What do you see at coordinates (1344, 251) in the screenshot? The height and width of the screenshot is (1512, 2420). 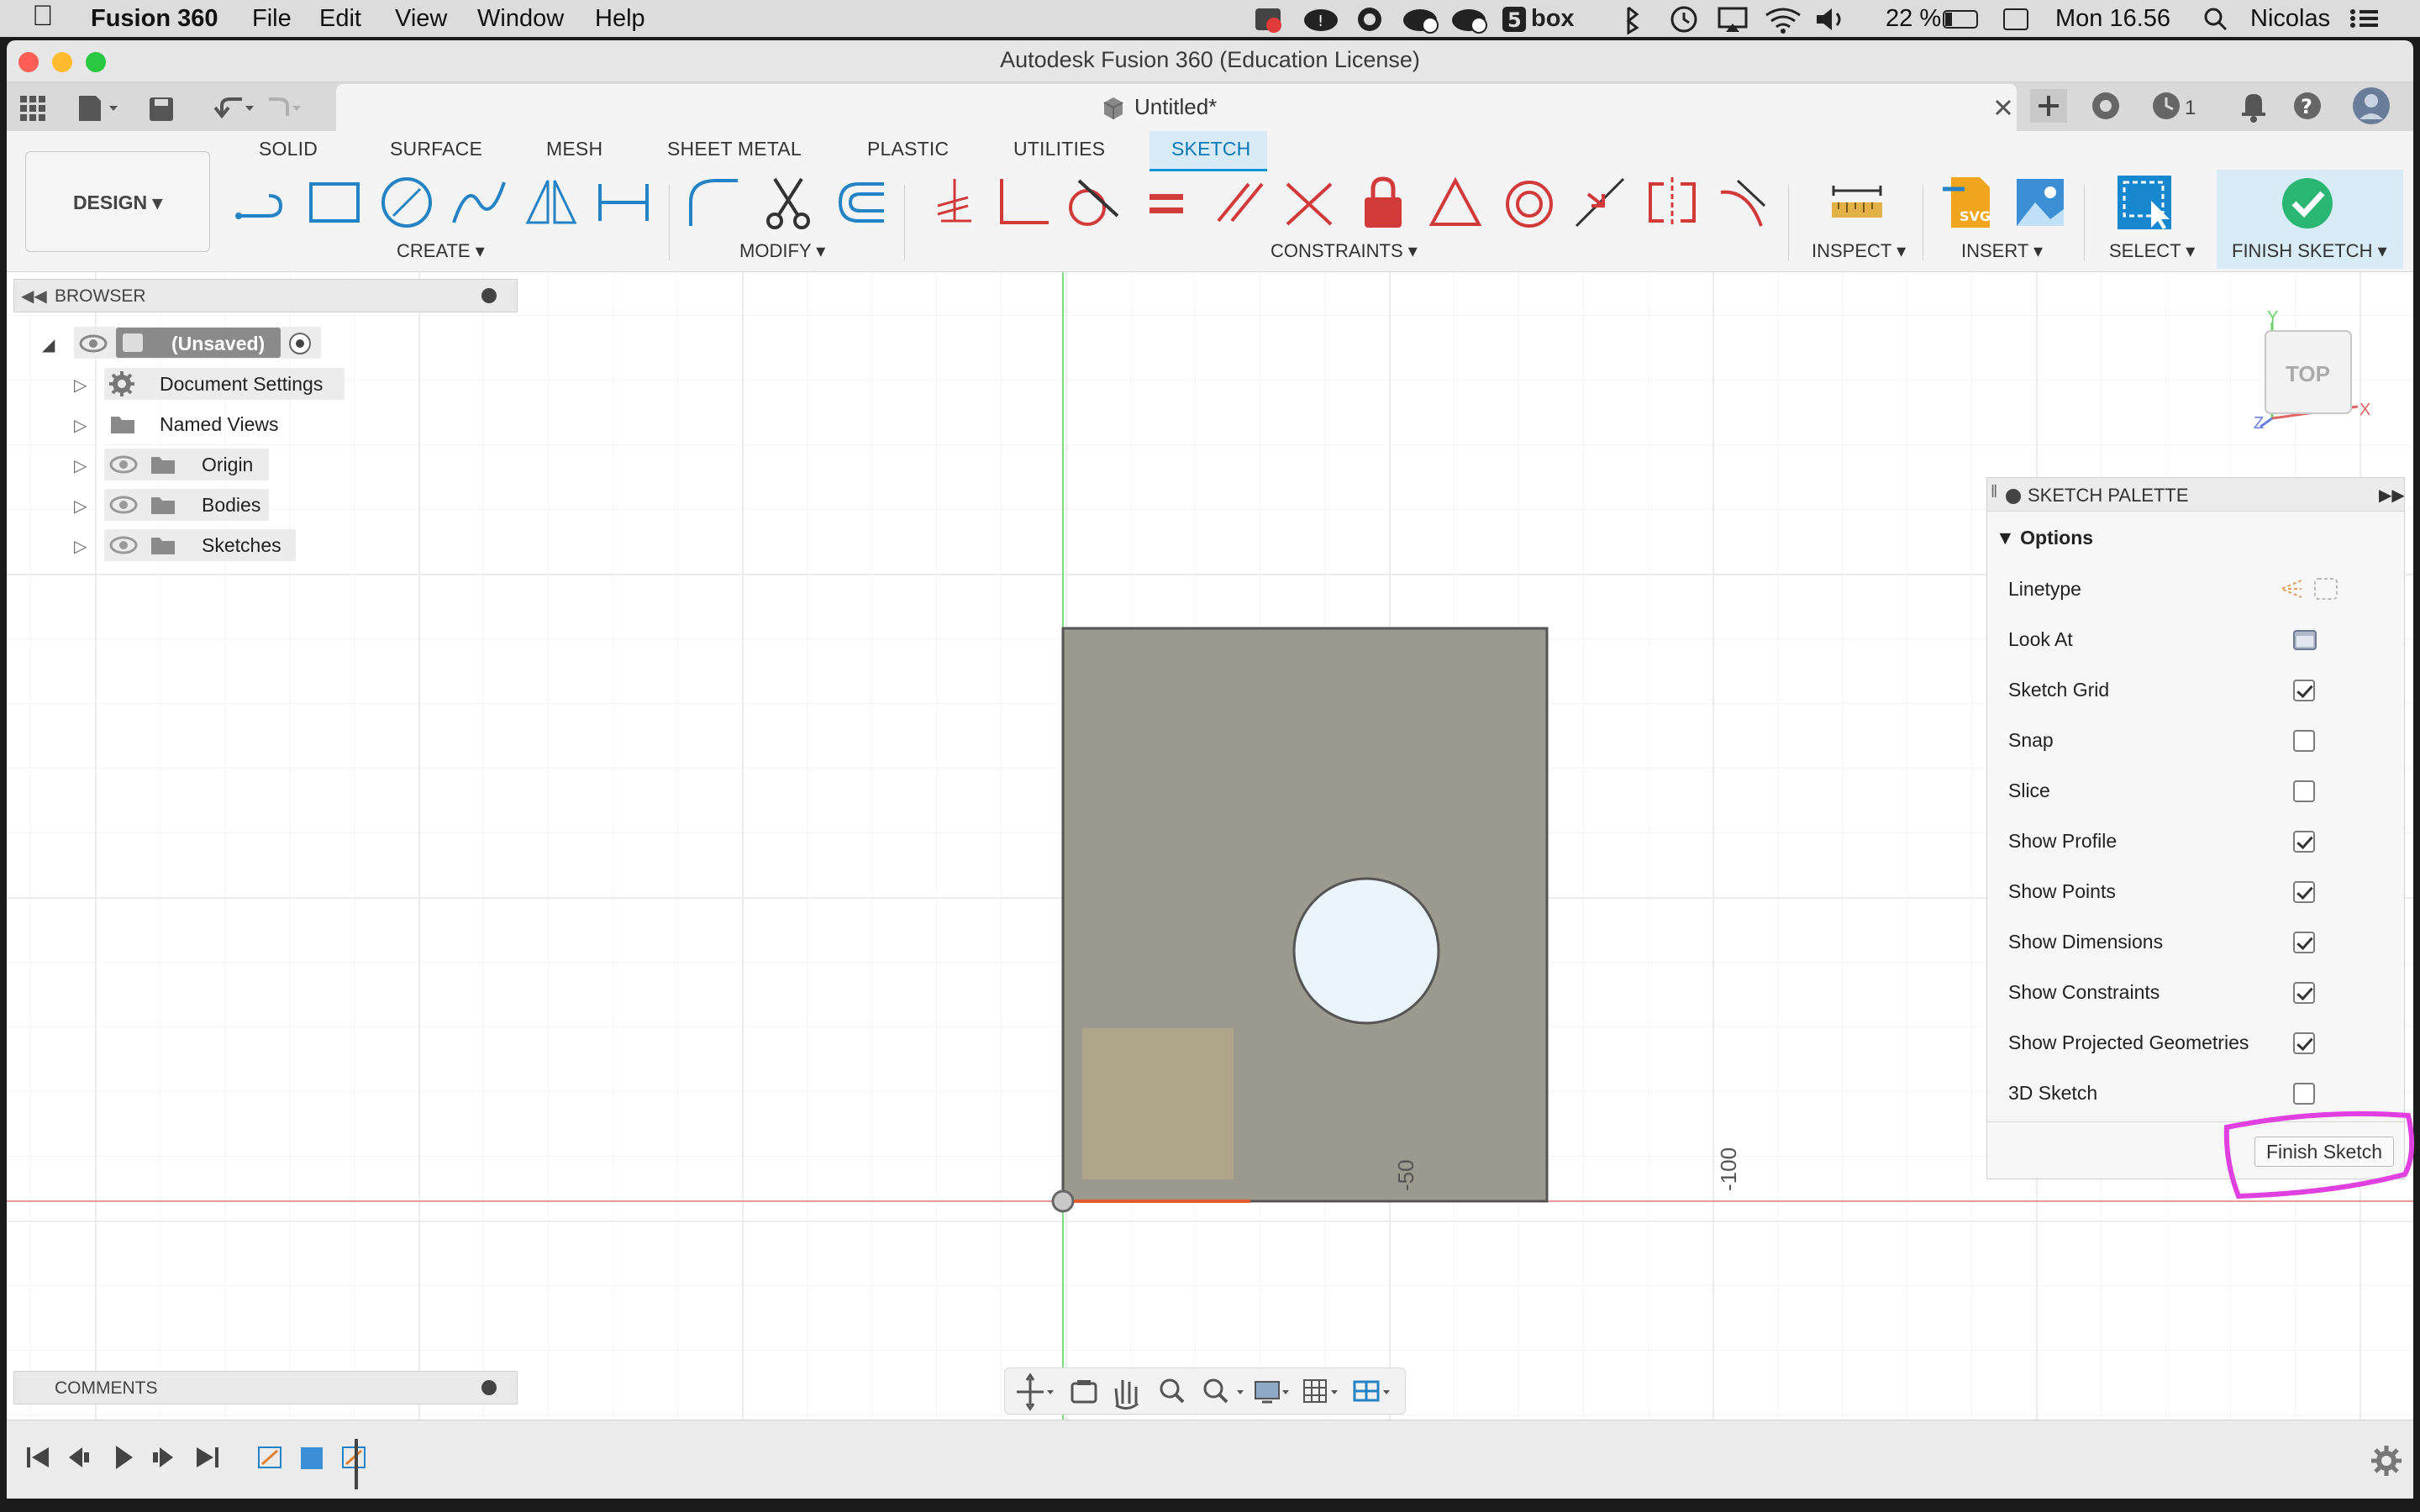 I see `constraints-group-label: CONSTRAINTS ▾` at bounding box center [1344, 251].